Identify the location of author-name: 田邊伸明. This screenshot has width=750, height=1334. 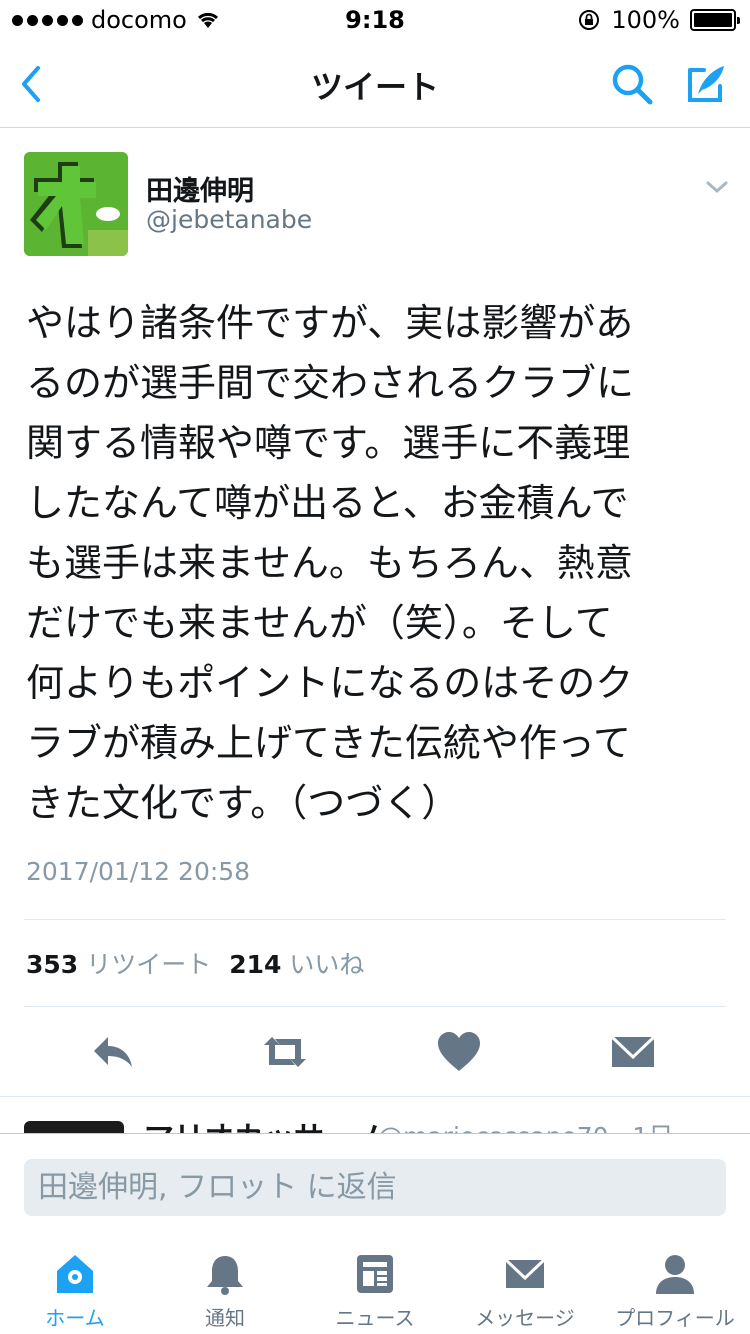
(200, 188).